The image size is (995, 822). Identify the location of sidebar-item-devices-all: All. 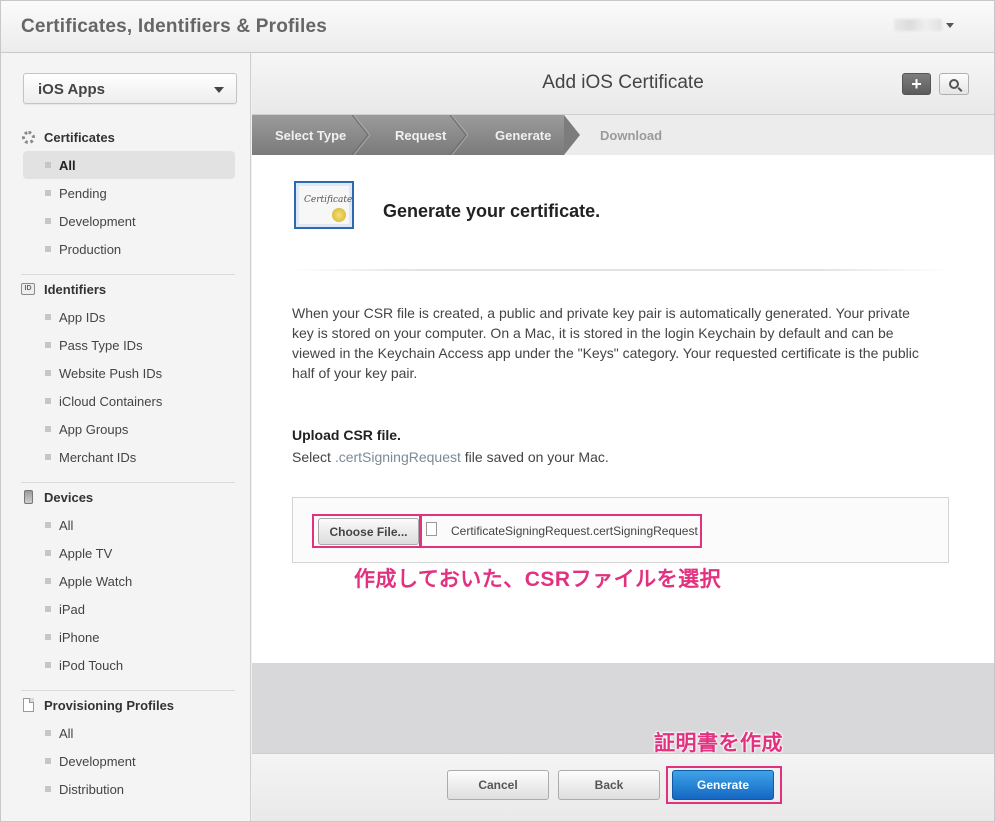
(129, 525).